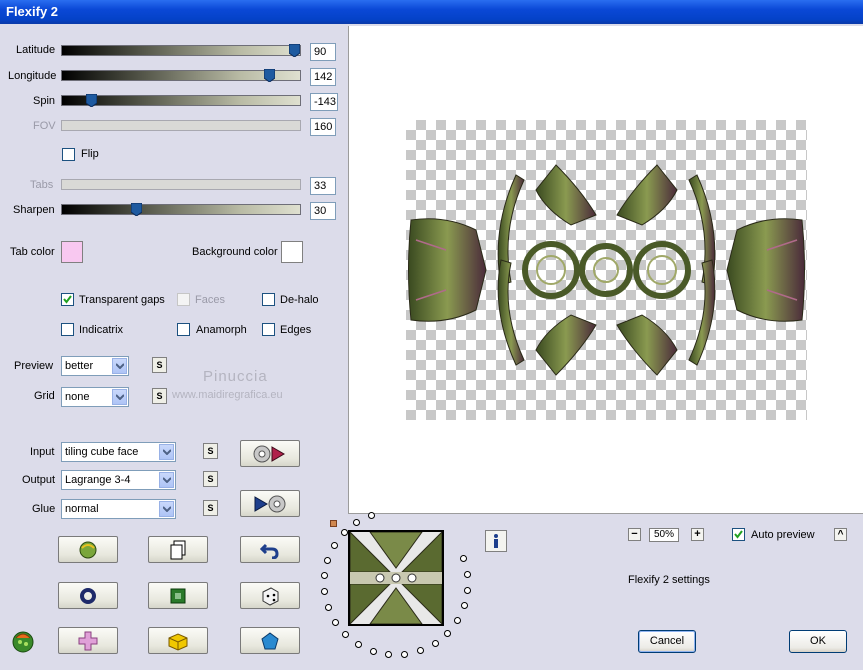 Image resolution: width=863 pixels, height=670 pixels. Describe the element at coordinates (67, 329) in the screenshot. I see `indicatrix-checkbox` at that location.